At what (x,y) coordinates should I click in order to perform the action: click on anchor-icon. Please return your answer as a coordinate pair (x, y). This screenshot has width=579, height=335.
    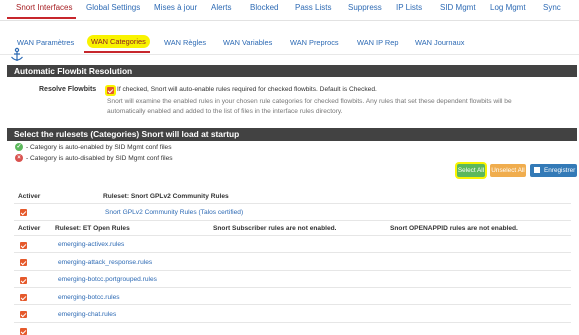
    Looking at the image, I should click on (17, 54).